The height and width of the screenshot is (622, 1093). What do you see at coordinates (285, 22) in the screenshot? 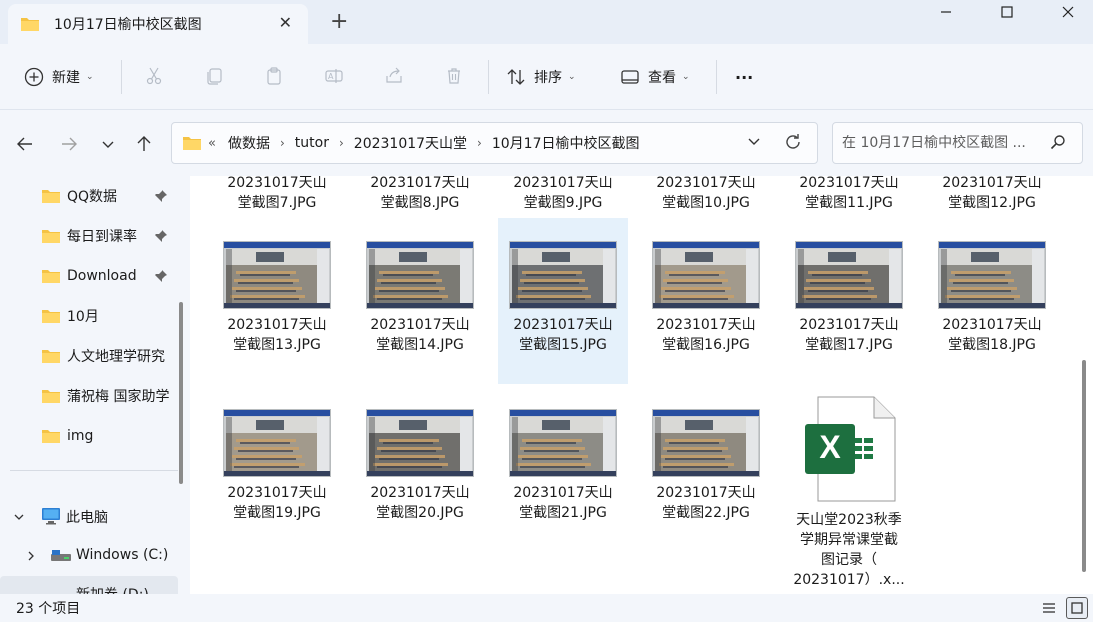
I see `tab-close-icon: ✕` at bounding box center [285, 22].